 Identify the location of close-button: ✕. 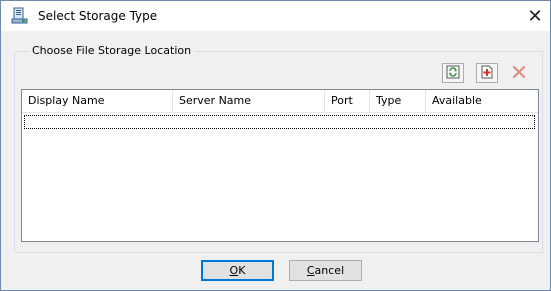
(535, 16).